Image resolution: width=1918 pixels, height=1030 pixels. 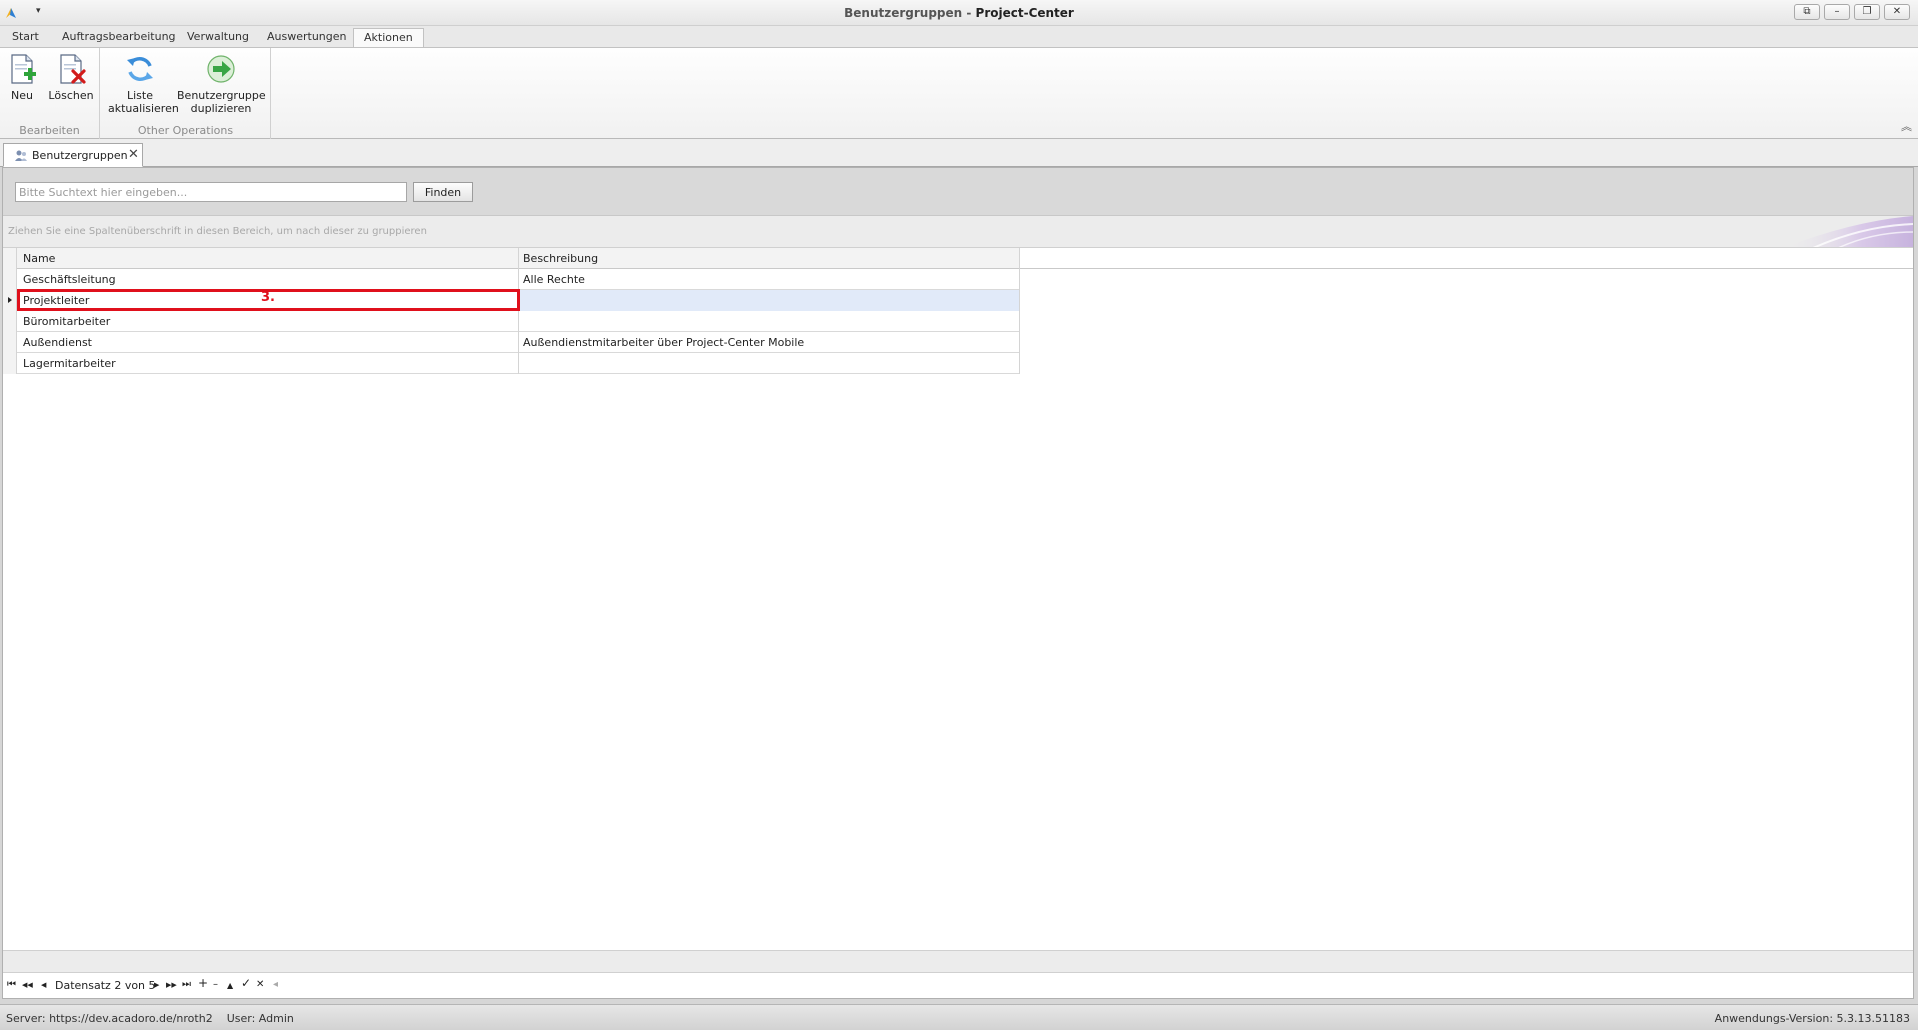 What do you see at coordinates (80, 155) in the screenshot?
I see `doc-tab-label: Benutzergruppen` at bounding box center [80, 155].